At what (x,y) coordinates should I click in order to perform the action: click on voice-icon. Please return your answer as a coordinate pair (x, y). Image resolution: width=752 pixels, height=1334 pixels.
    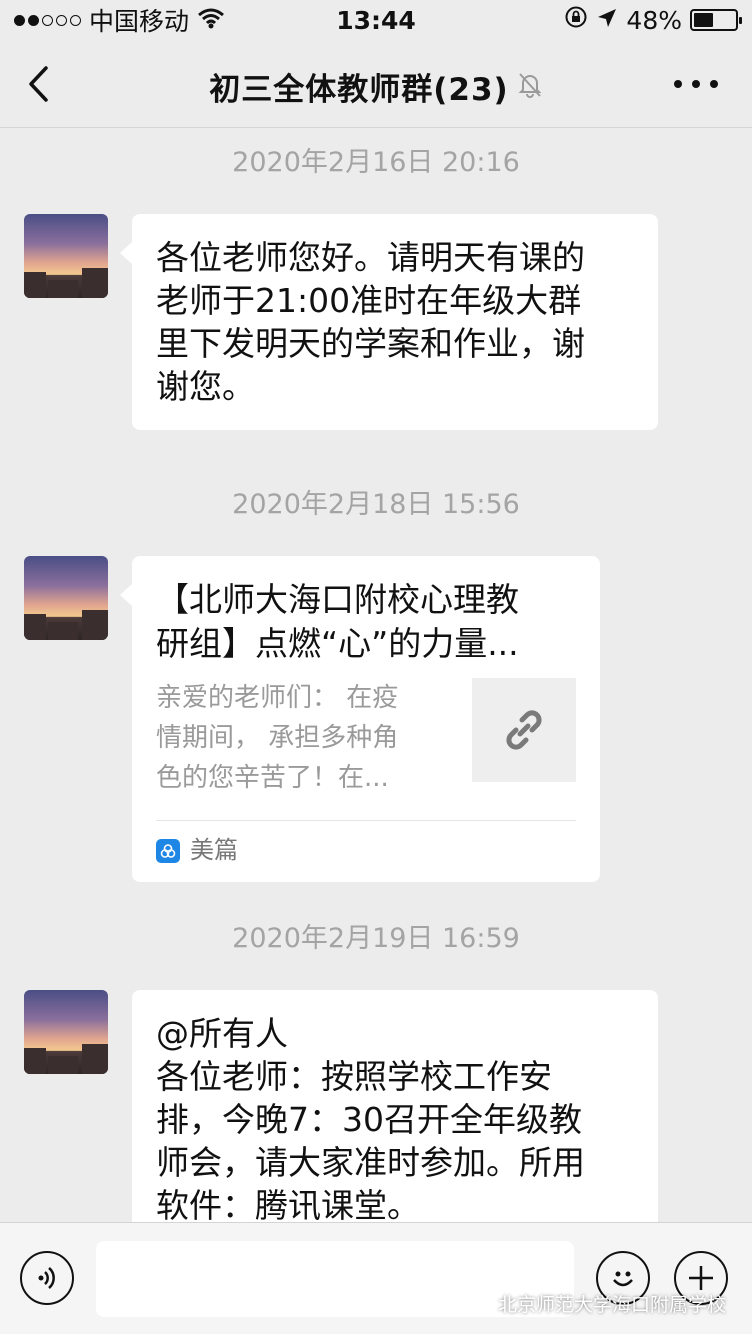
    Looking at the image, I should click on (46, 1278).